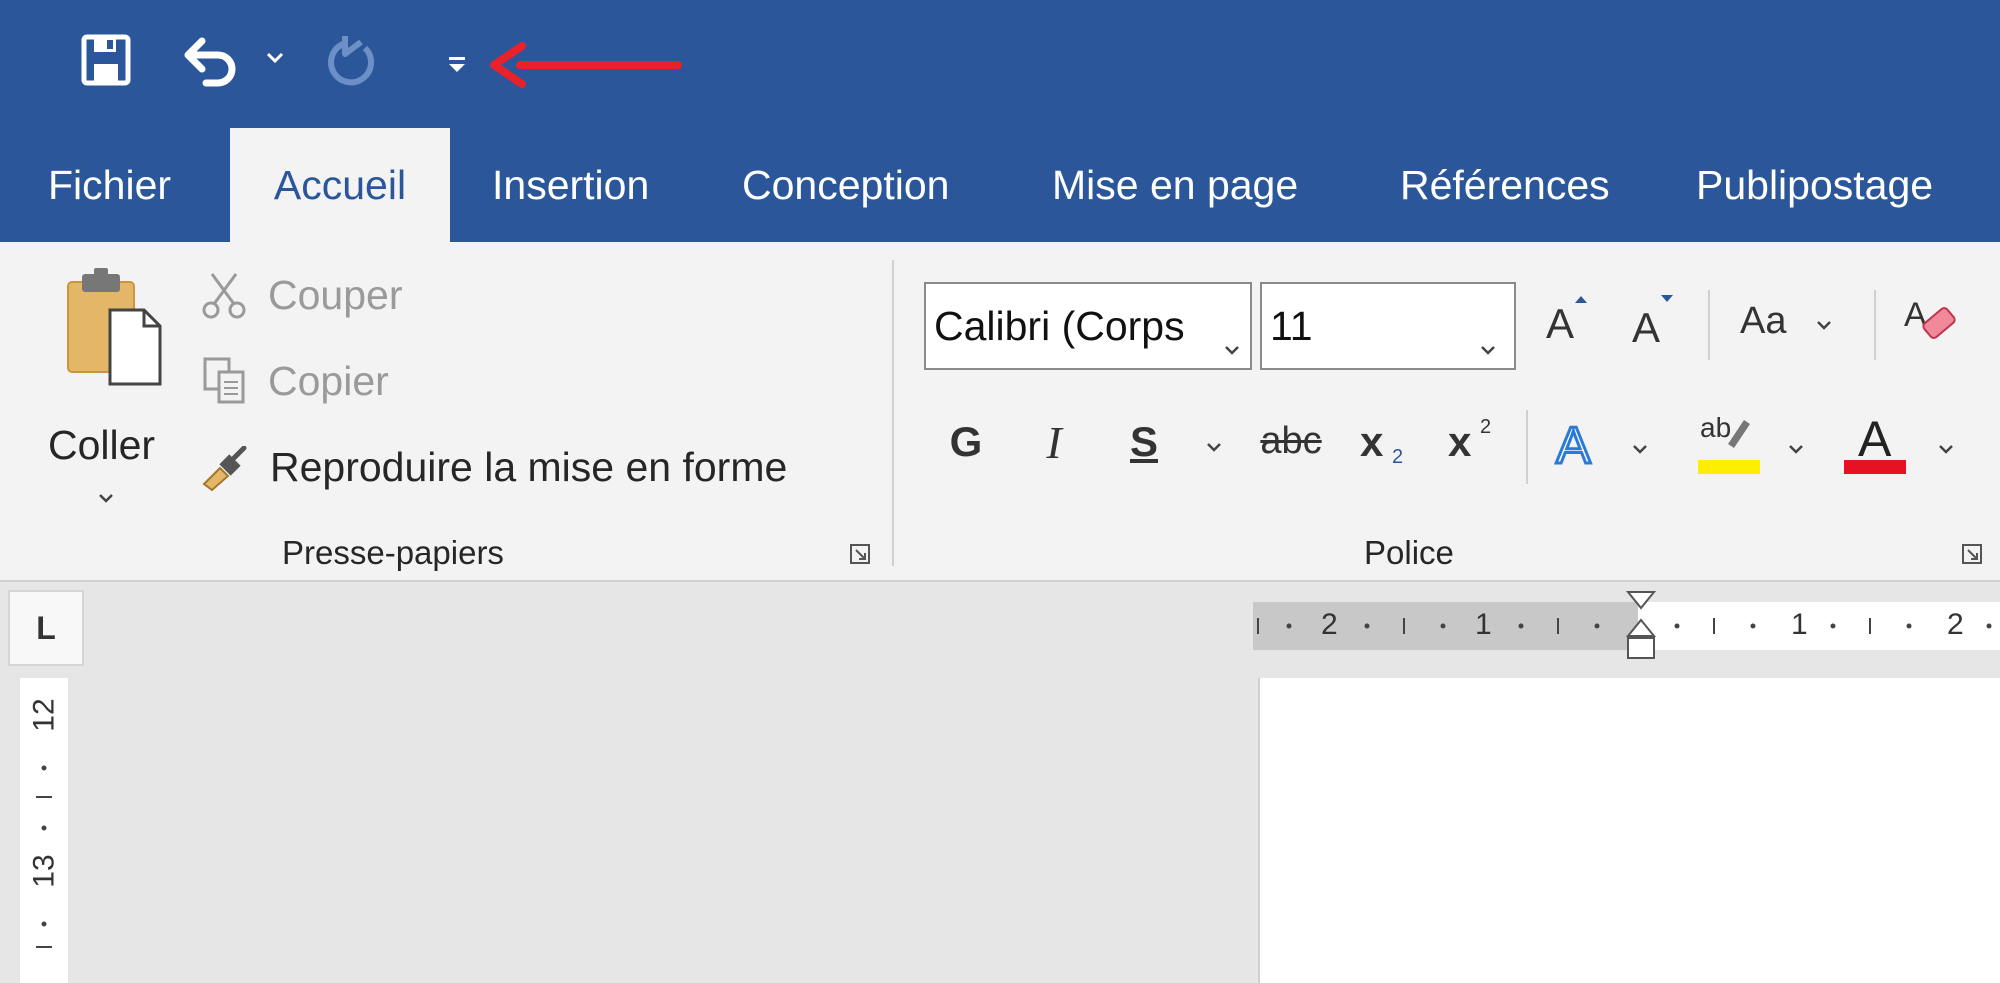  I want to click on format-painter-label: Reproduire la mise en forme, so click(529, 467).